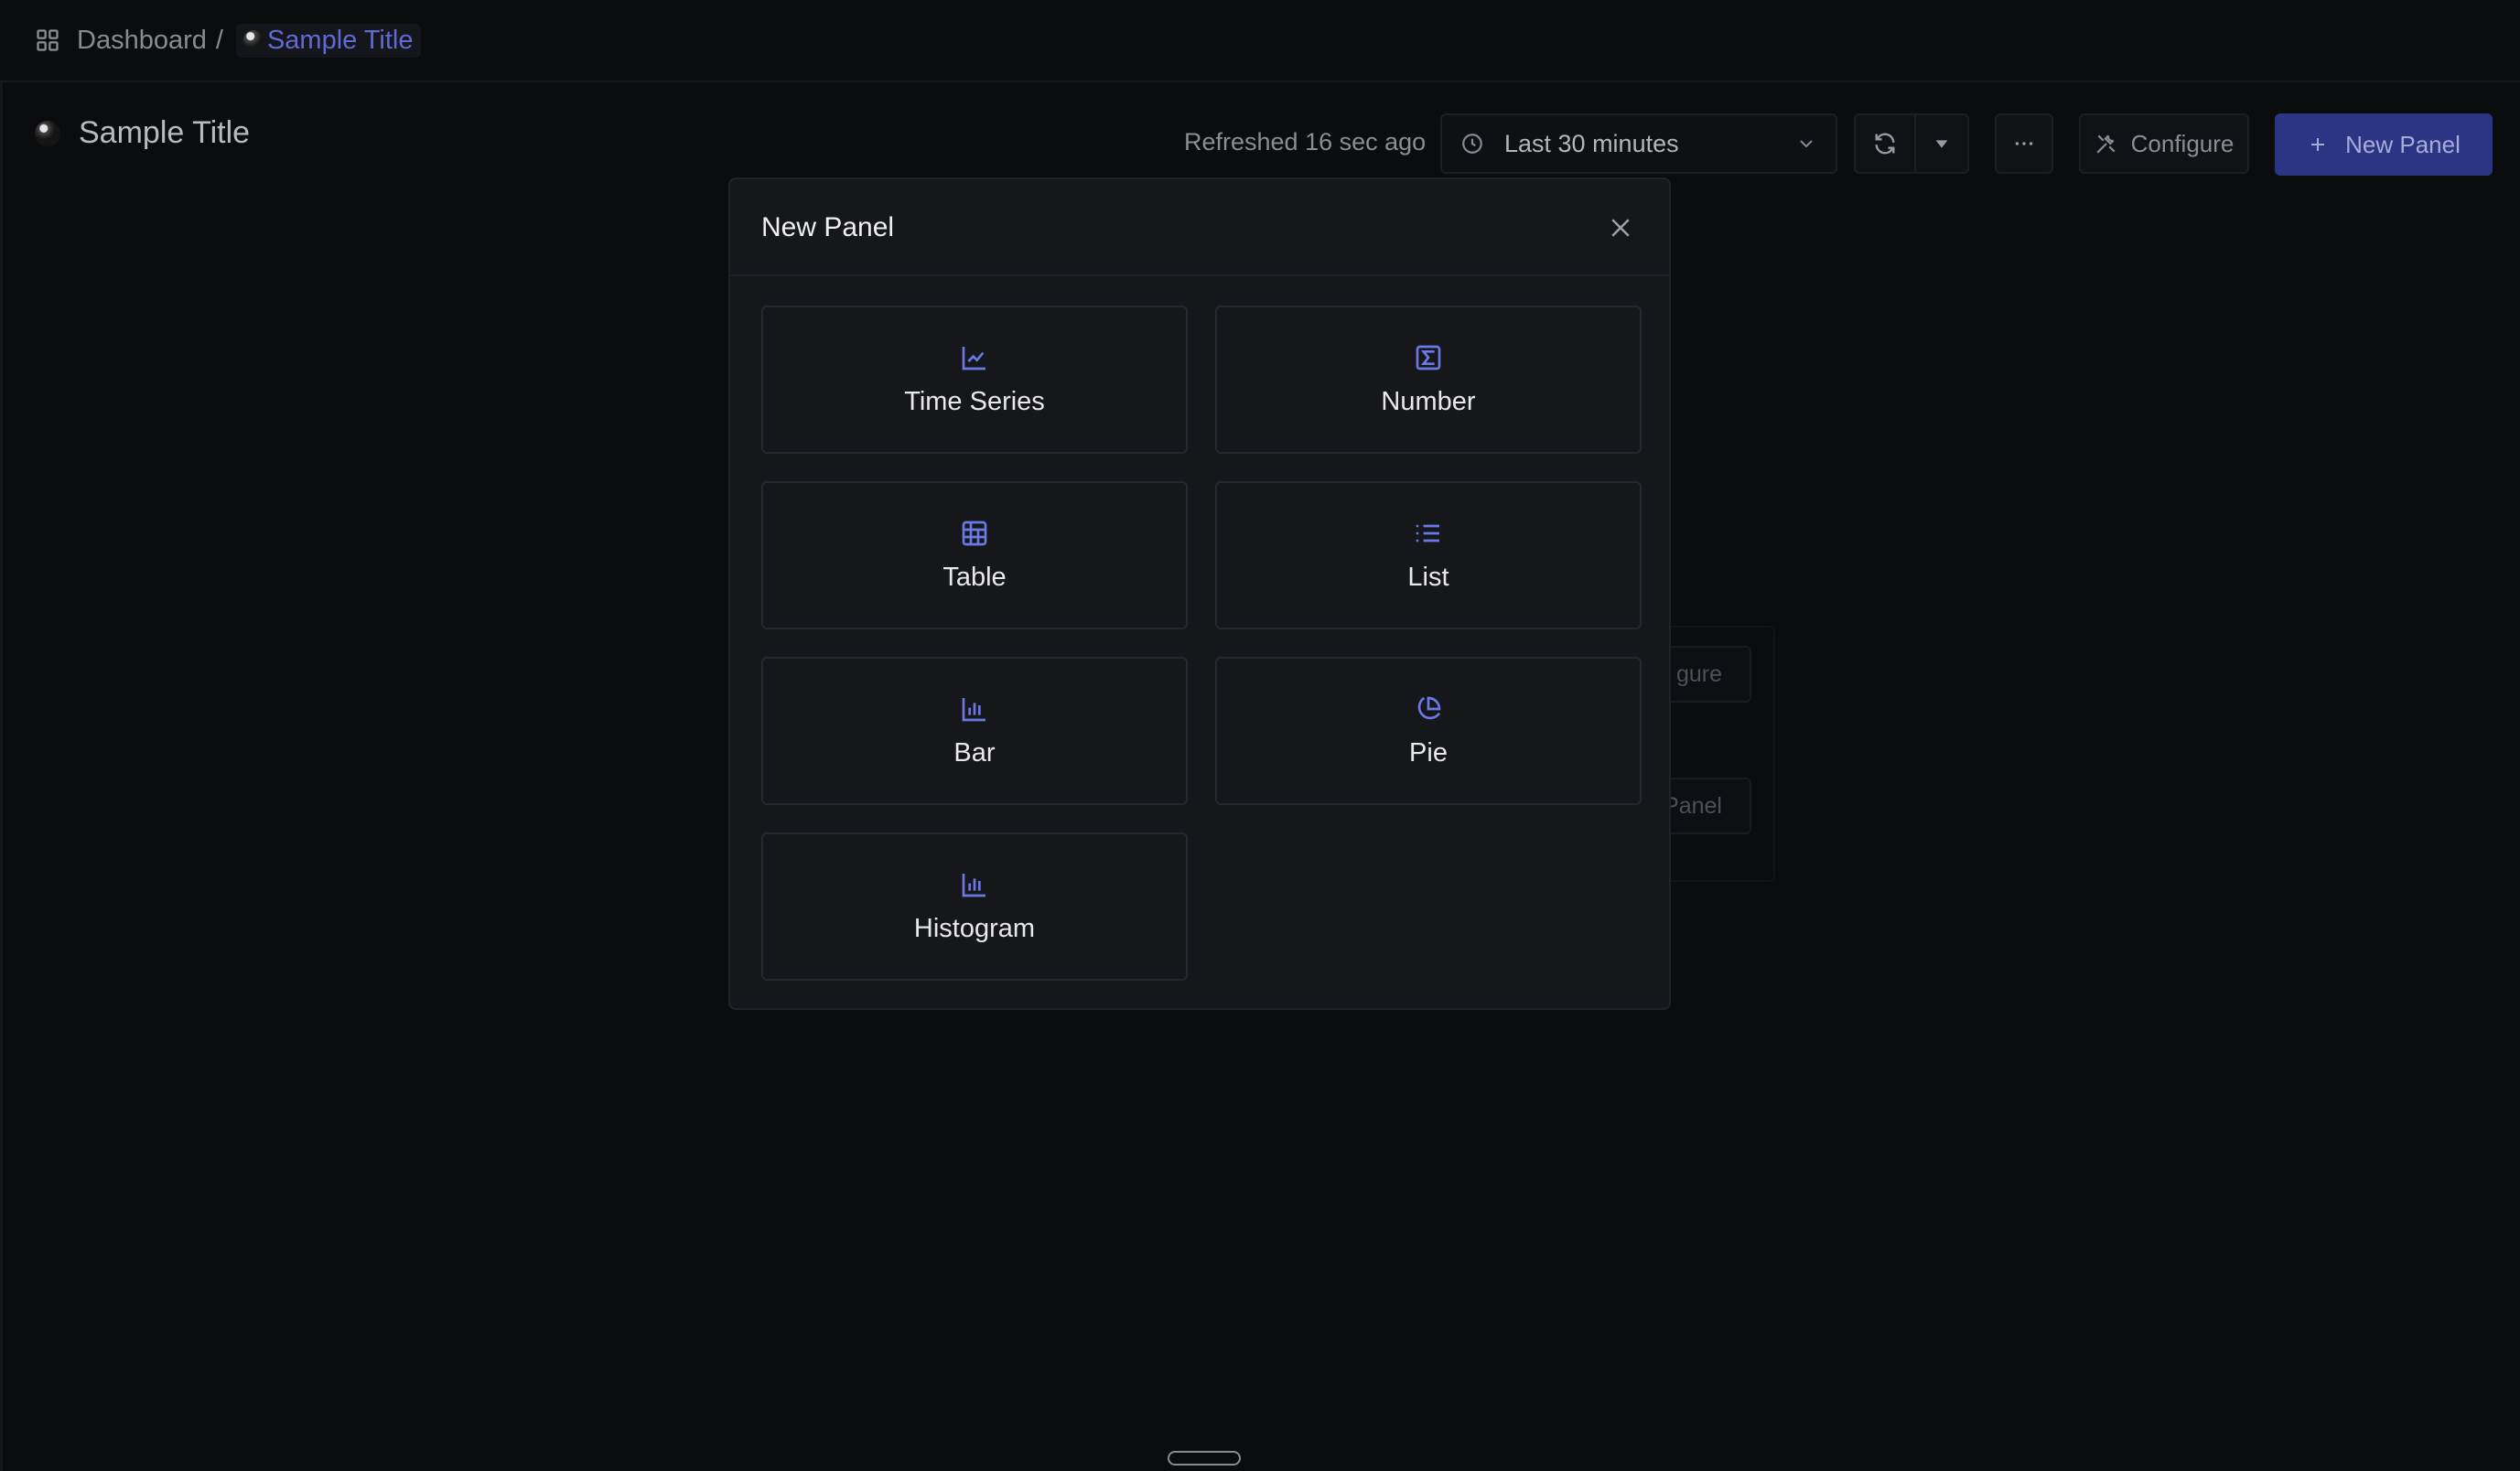  What do you see at coordinates (340, 40) in the screenshot?
I see `breadcrumb-current-label: Sample Title` at bounding box center [340, 40].